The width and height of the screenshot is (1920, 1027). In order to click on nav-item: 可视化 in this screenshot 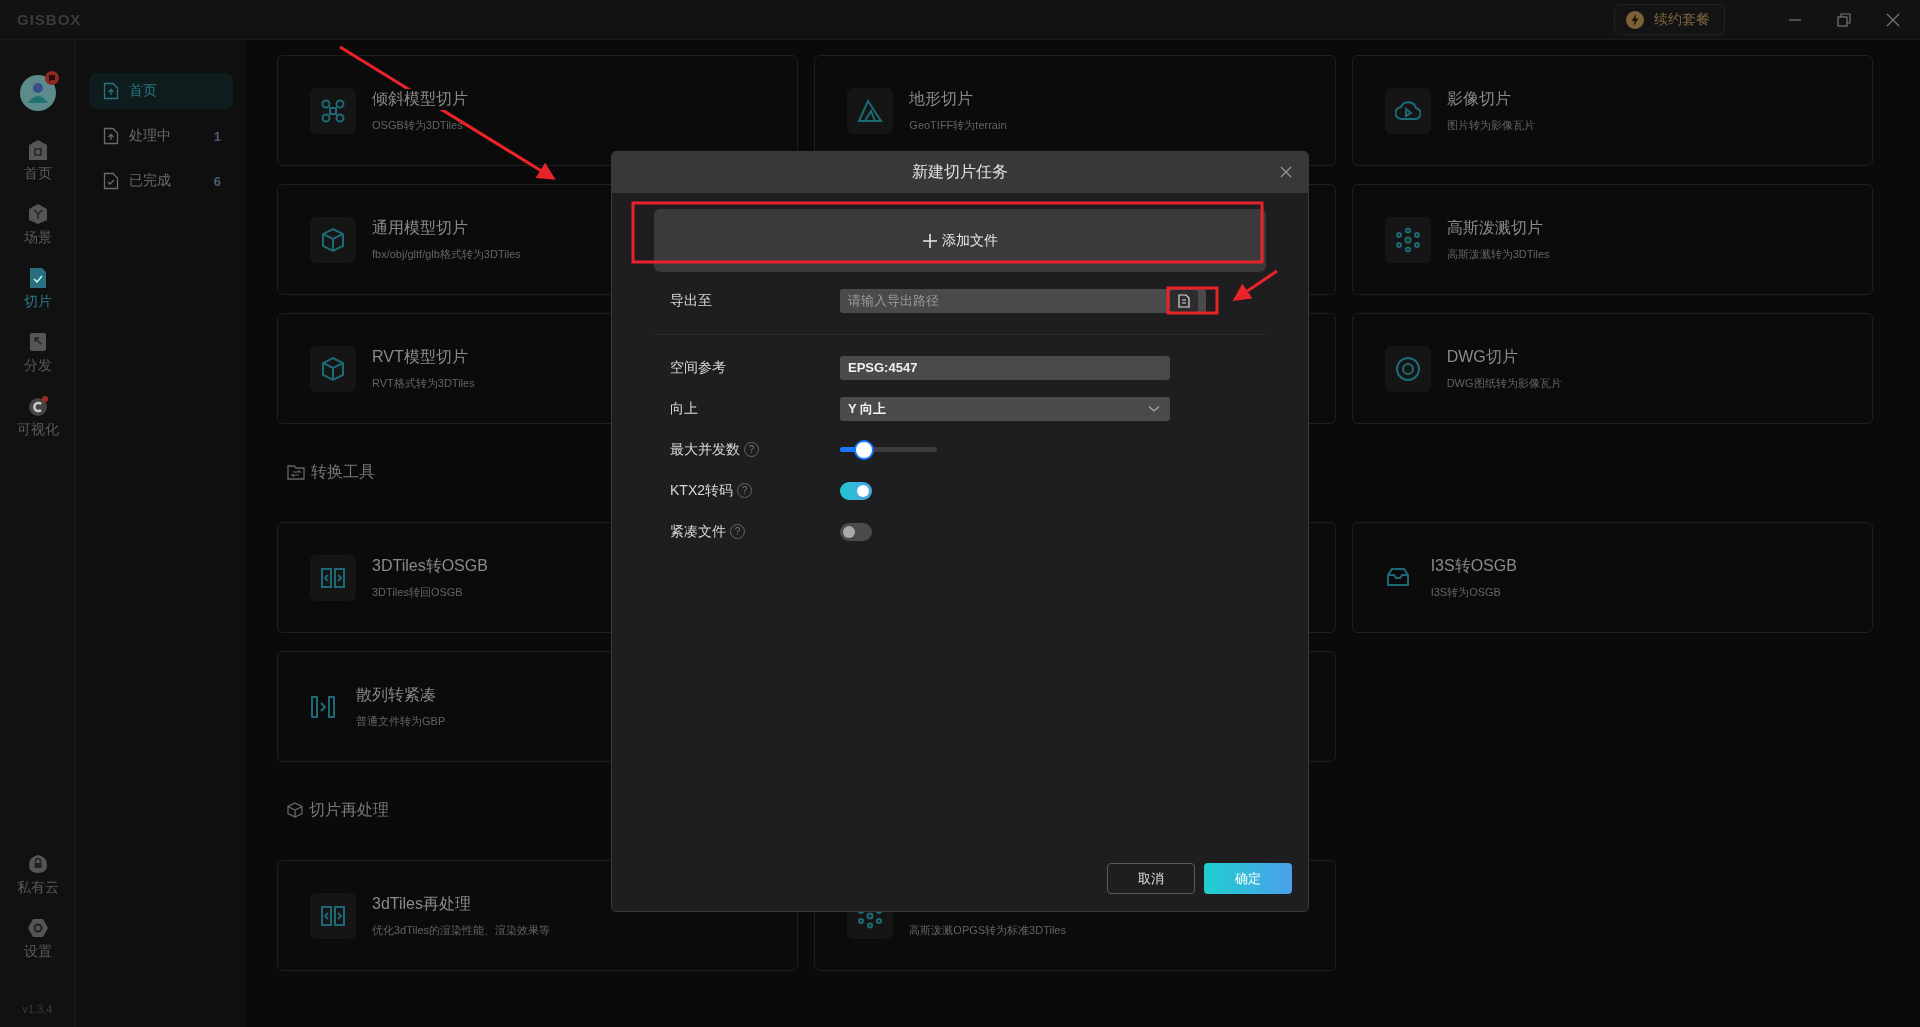, I will do `click(37, 417)`.